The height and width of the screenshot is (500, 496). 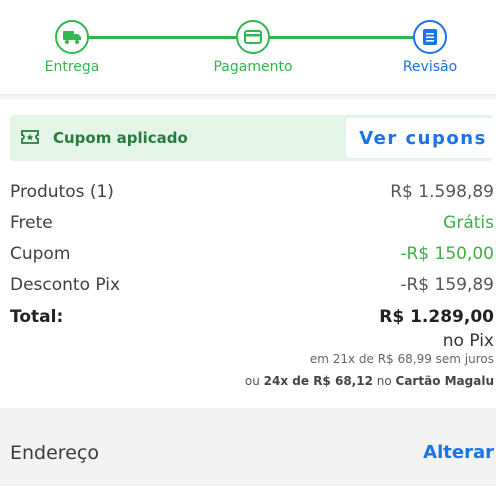 What do you see at coordinates (444, 381) in the screenshot?
I see `card-name: Cartão Magalu` at bounding box center [444, 381].